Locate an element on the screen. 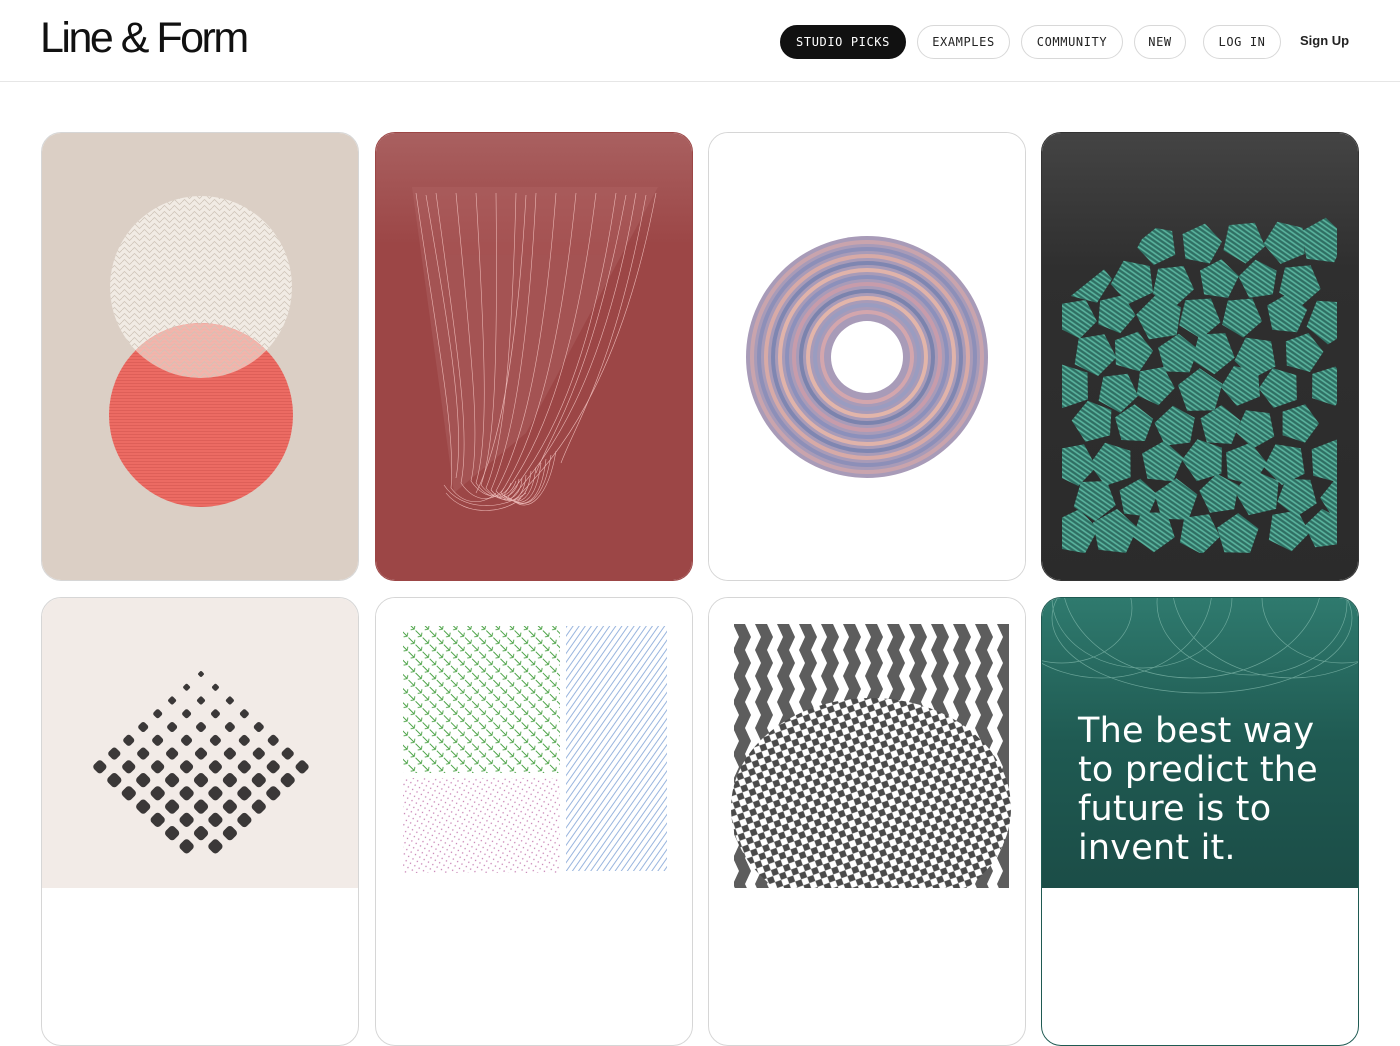  site-logo: Line & Form is located at coordinates (144, 38).